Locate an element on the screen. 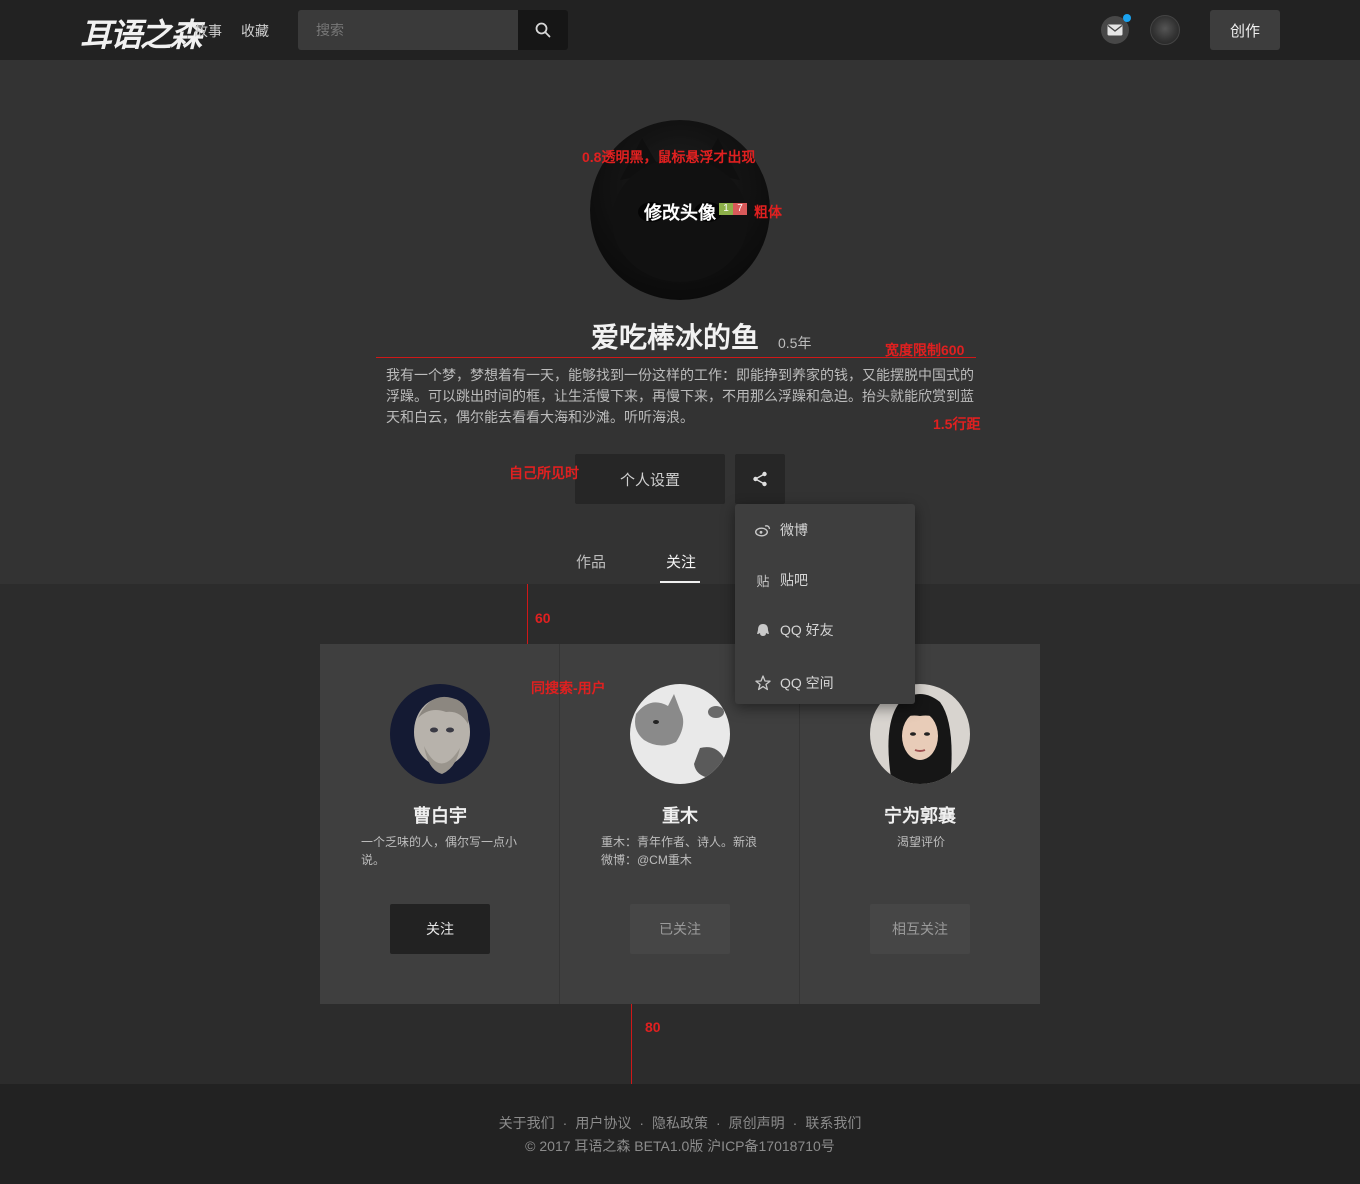 The height and width of the screenshot is (1184, 1360). user-card-description: 重木：青年作者、诗人。新浪微博：@CM重木 is located at coordinates (679, 851).